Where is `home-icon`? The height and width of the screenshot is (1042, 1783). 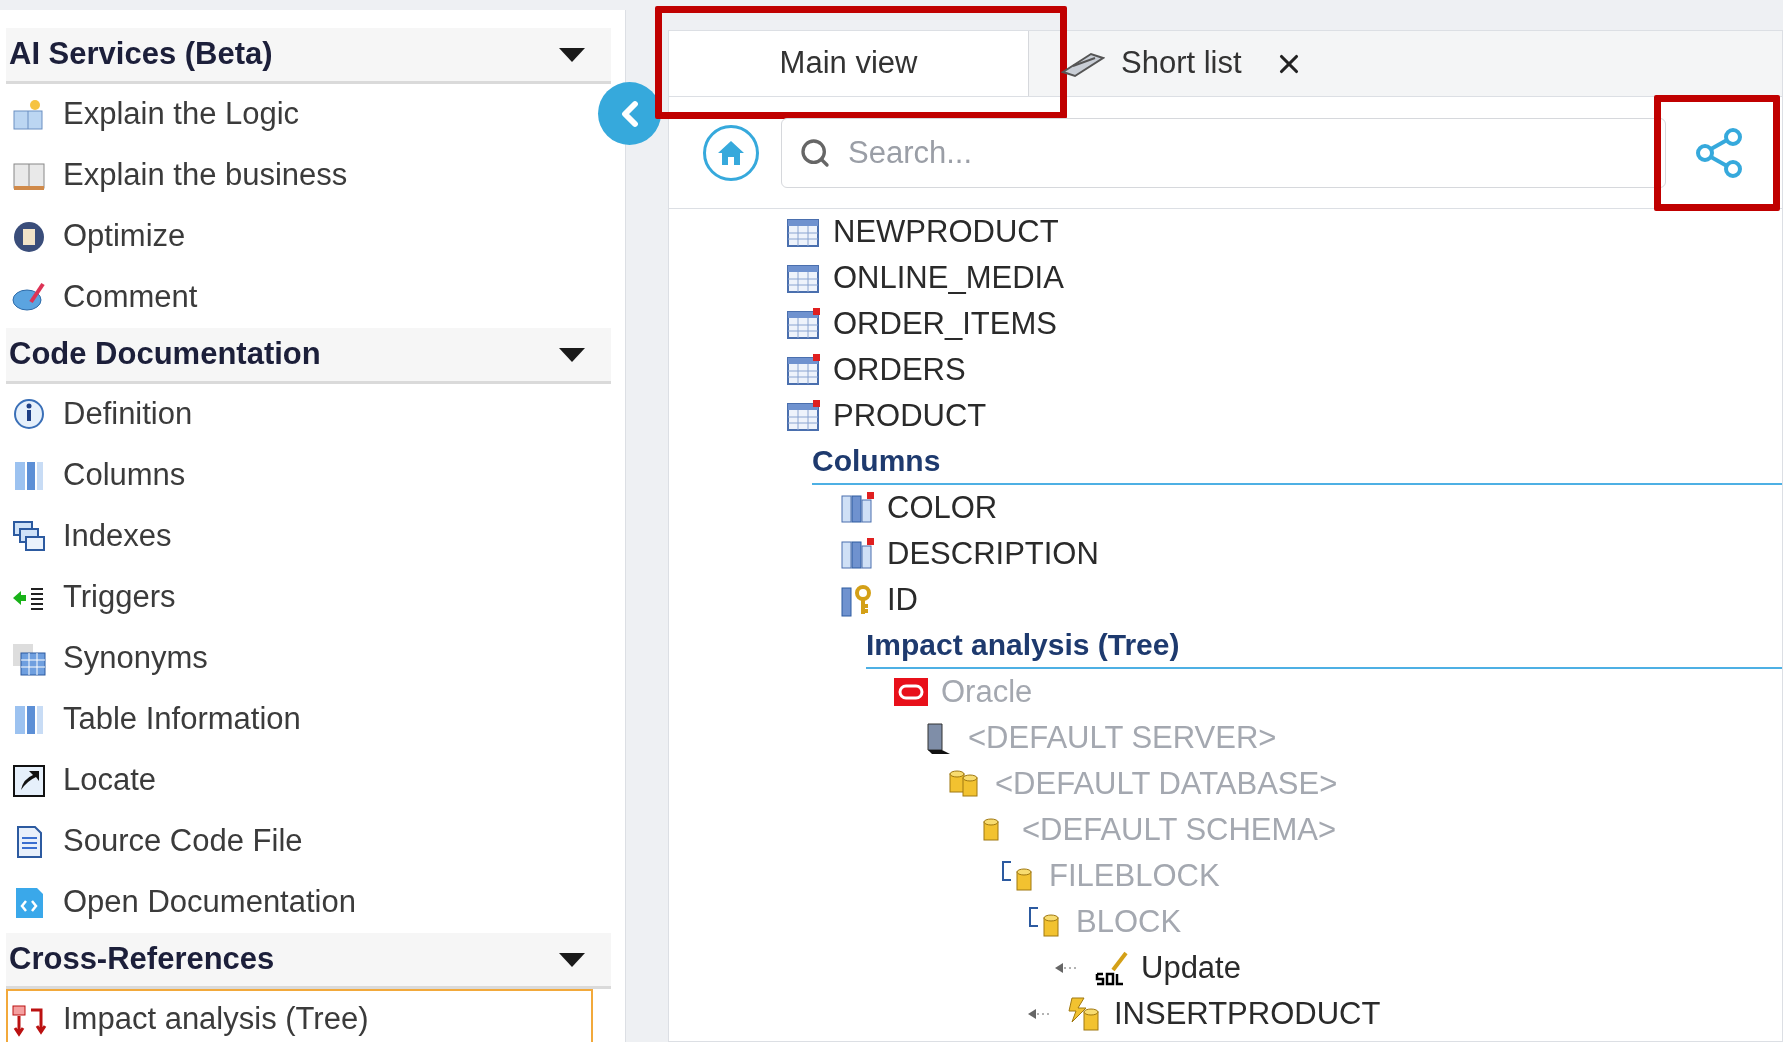
home-icon is located at coordinates (731, 152).